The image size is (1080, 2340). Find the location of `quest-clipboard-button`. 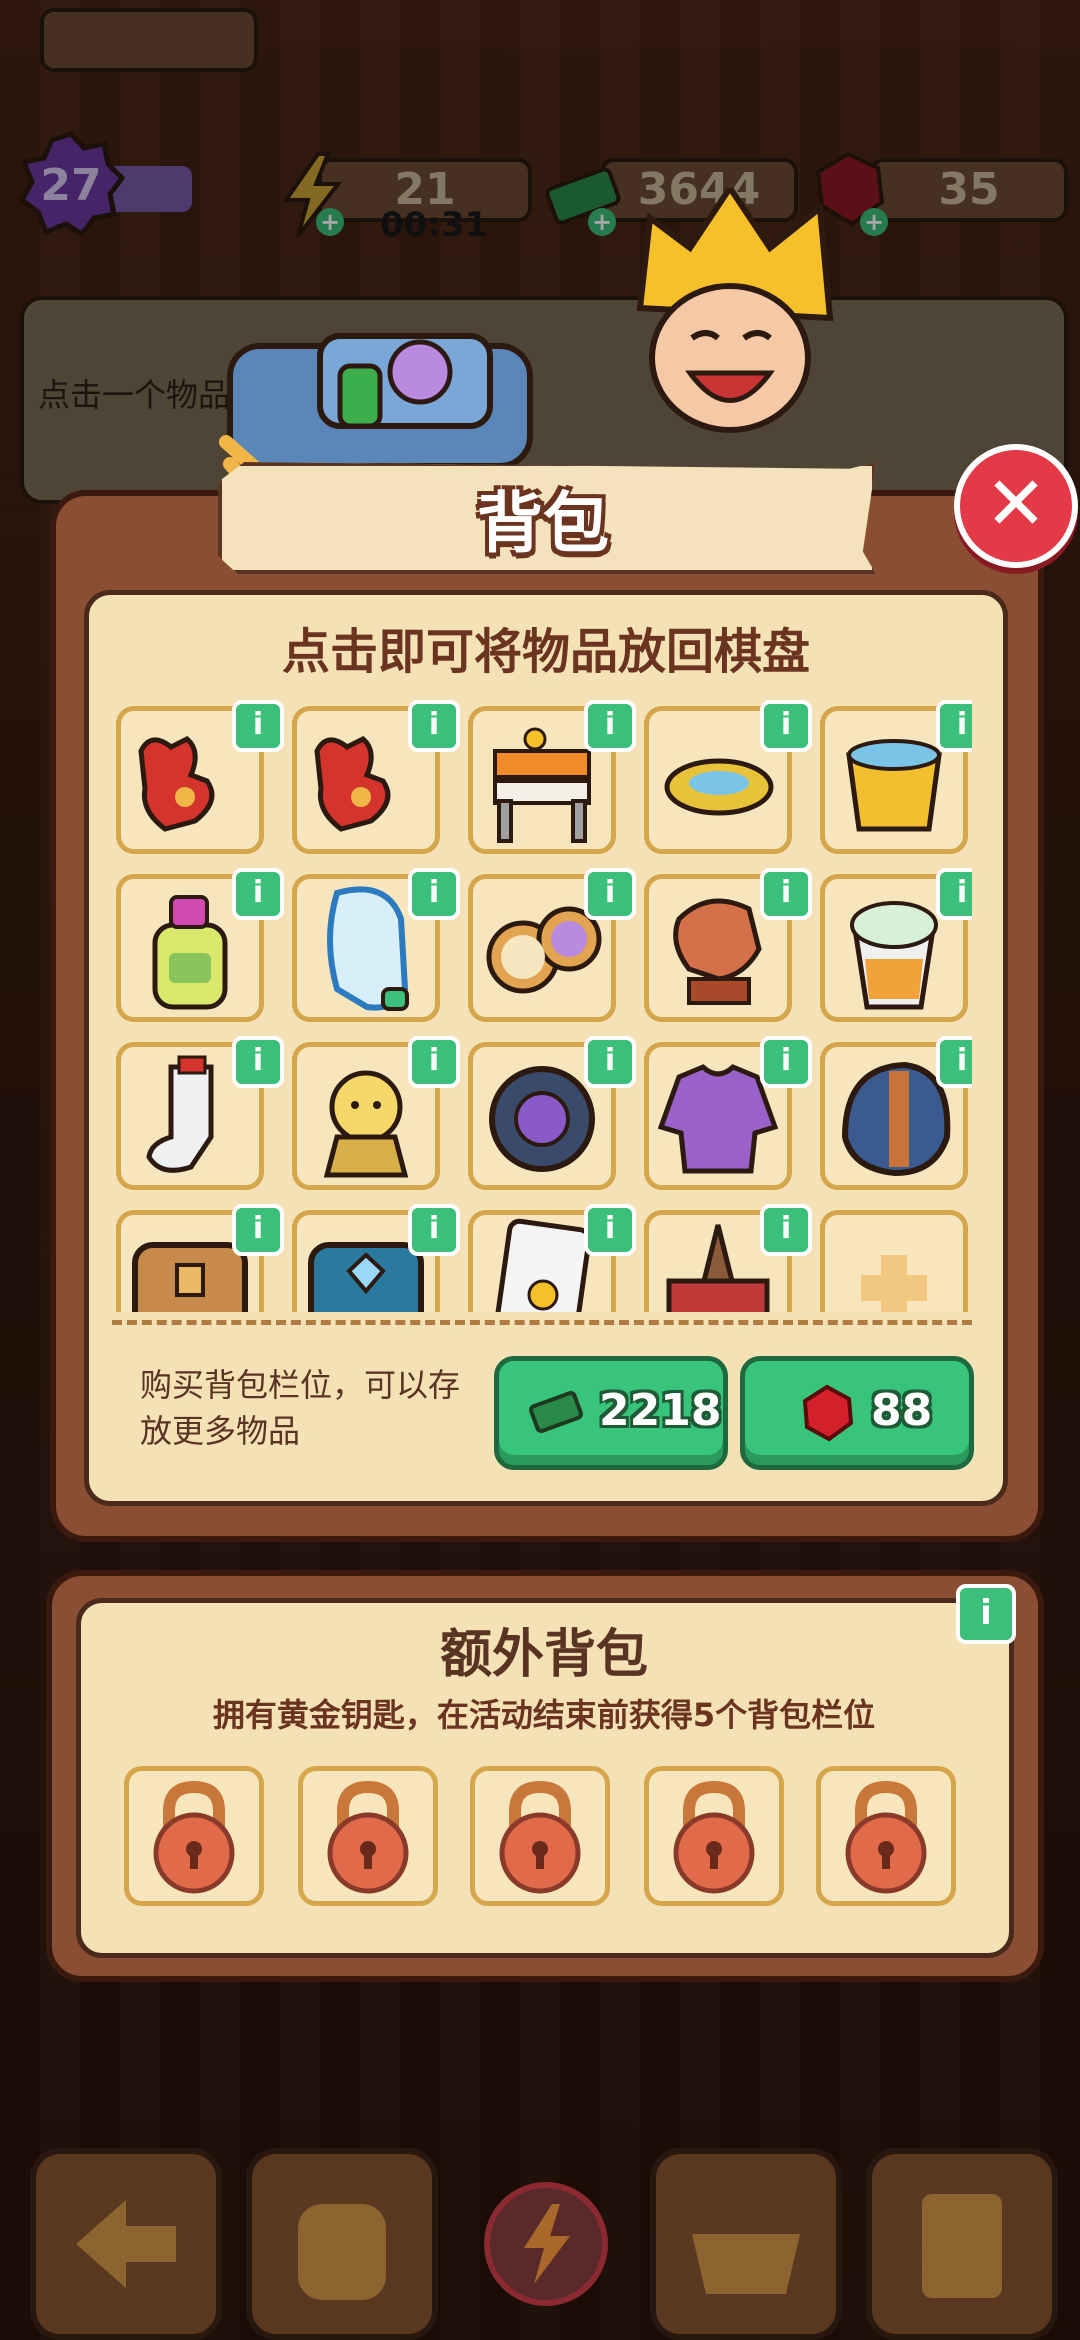

quest-clipboard-button is located at coordinates (962, 2244).